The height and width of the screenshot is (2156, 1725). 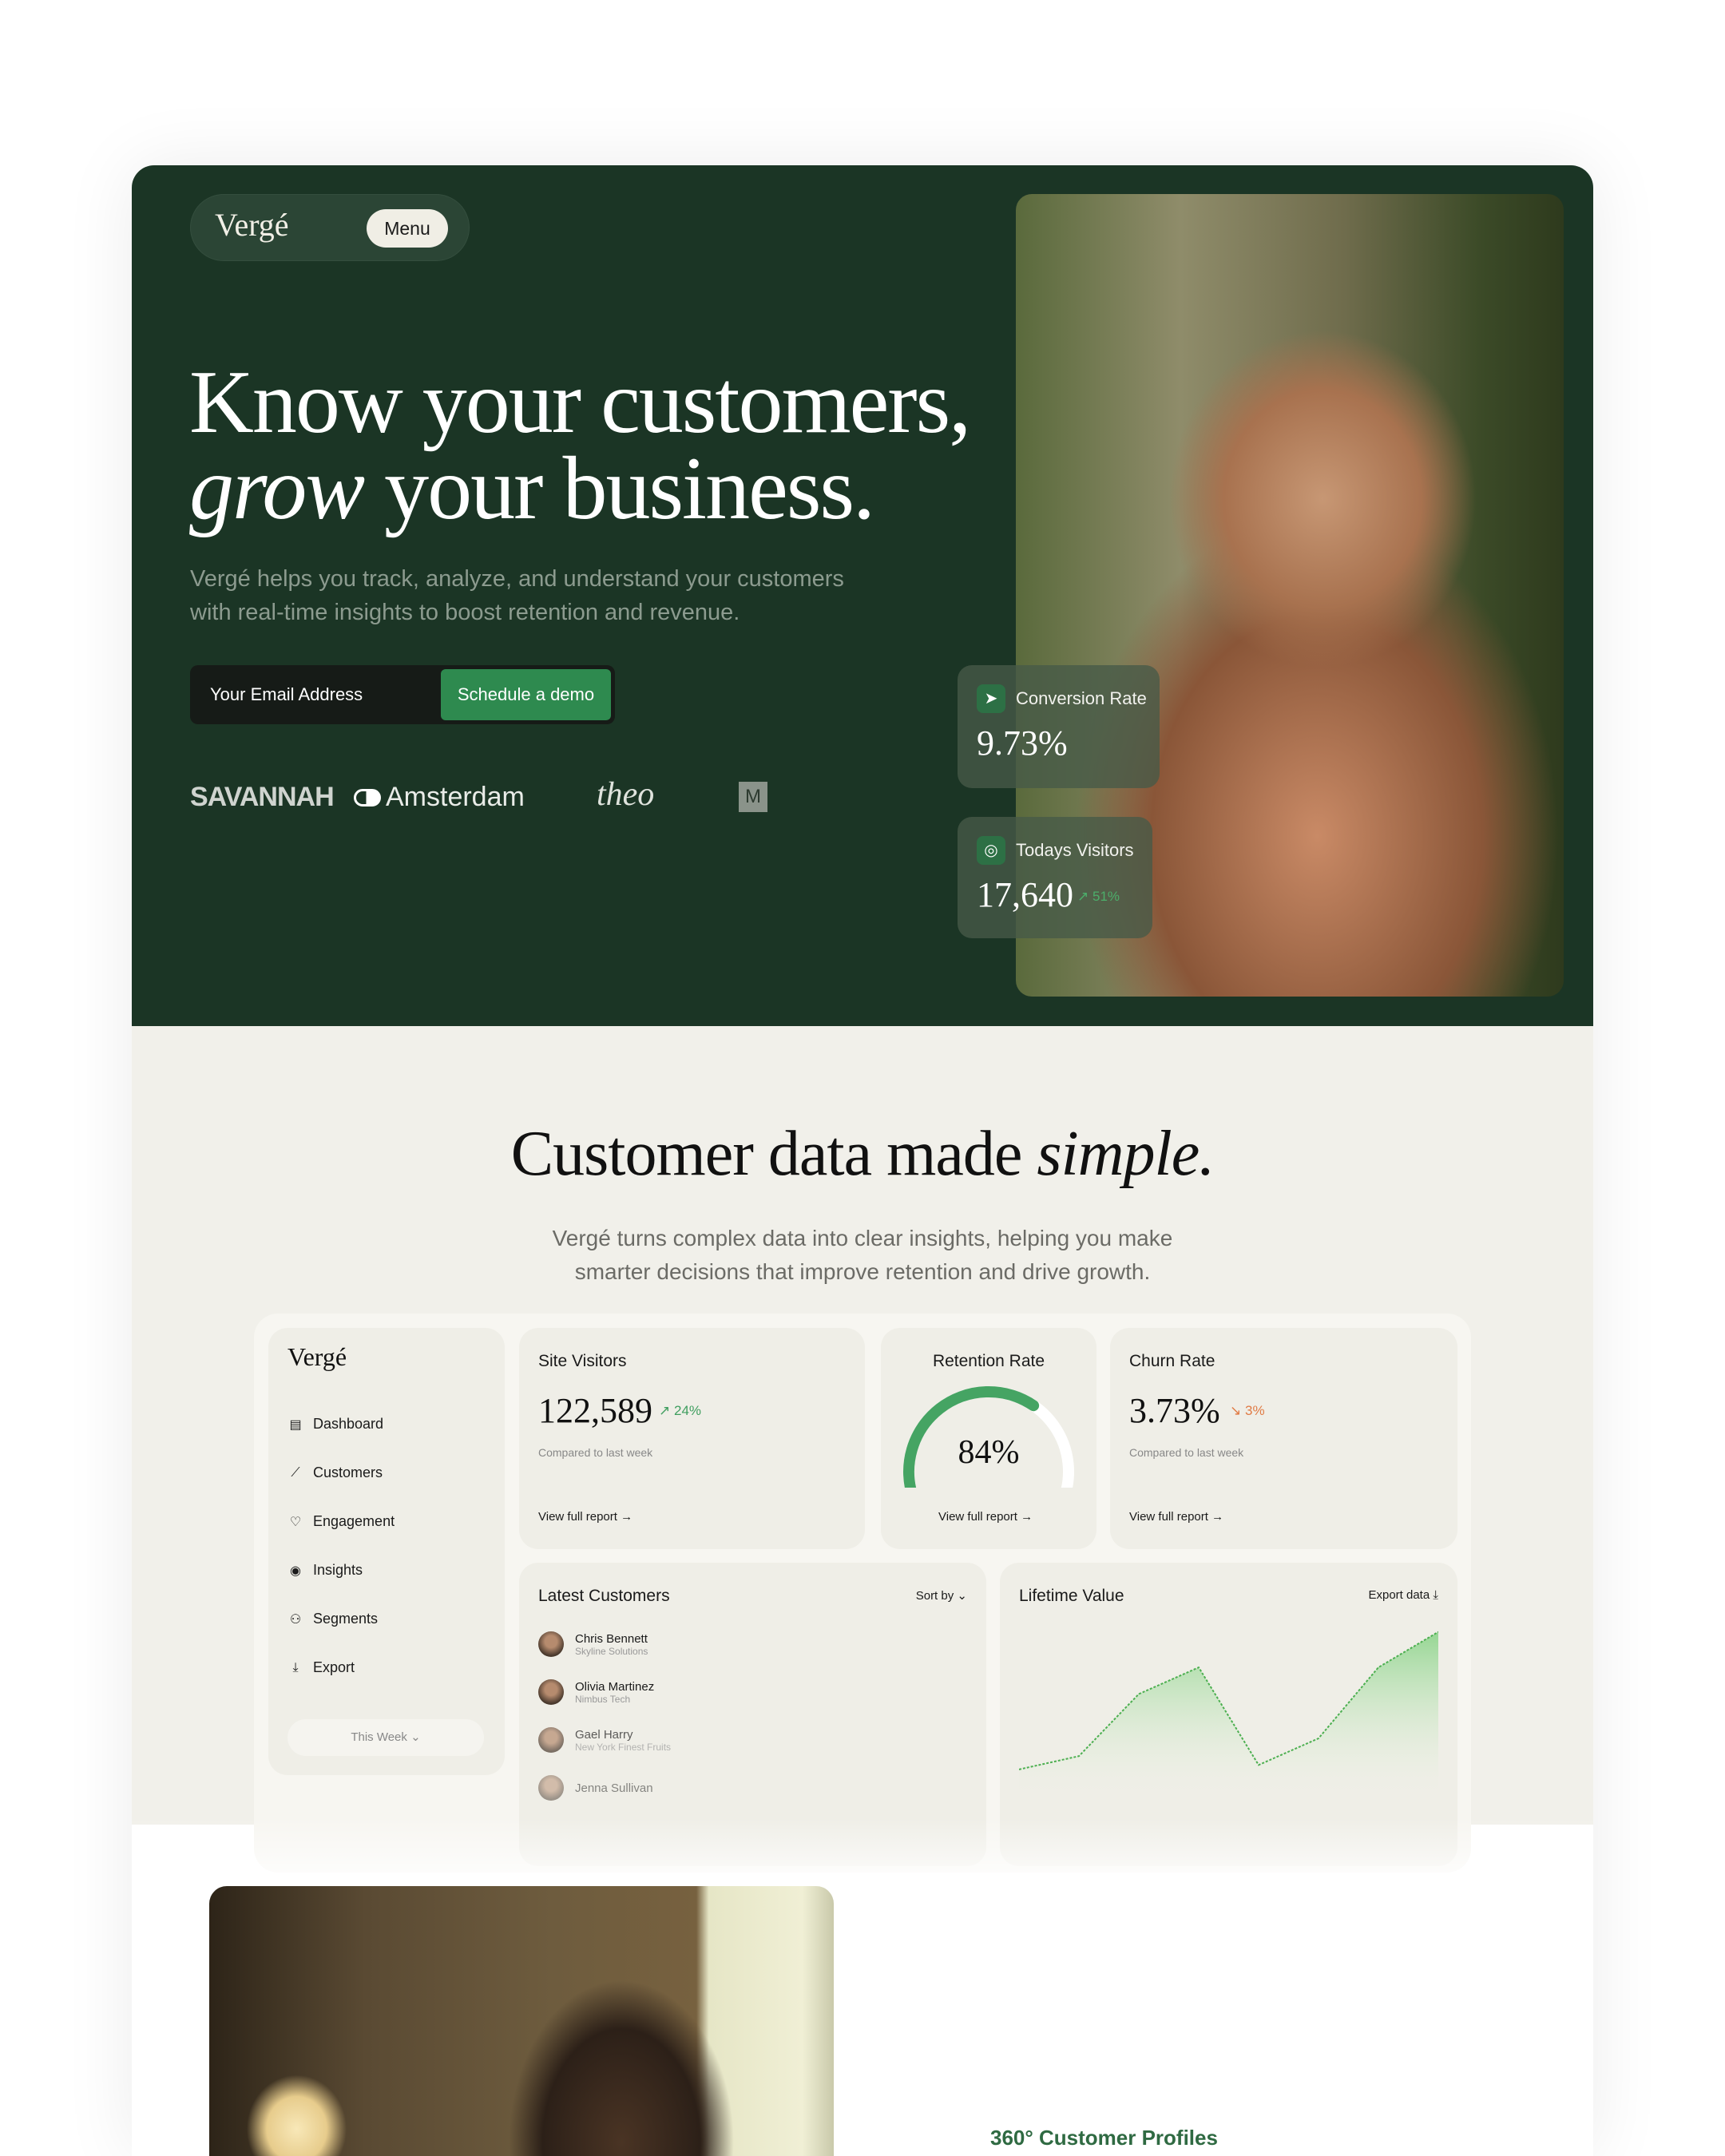 What do you see at coordinates (330, 227) in the screenshot?
I see `nav-bar: Vergé Menu` at bounding box center [330, 227].